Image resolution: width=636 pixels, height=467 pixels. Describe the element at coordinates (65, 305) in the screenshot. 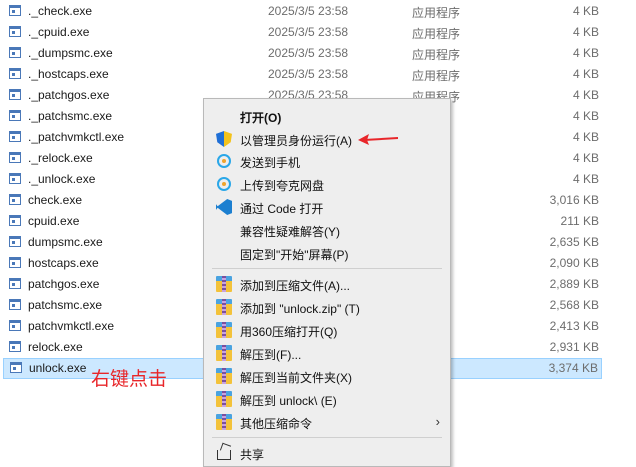

I see `file-name: patchsmc.exe` at that location.